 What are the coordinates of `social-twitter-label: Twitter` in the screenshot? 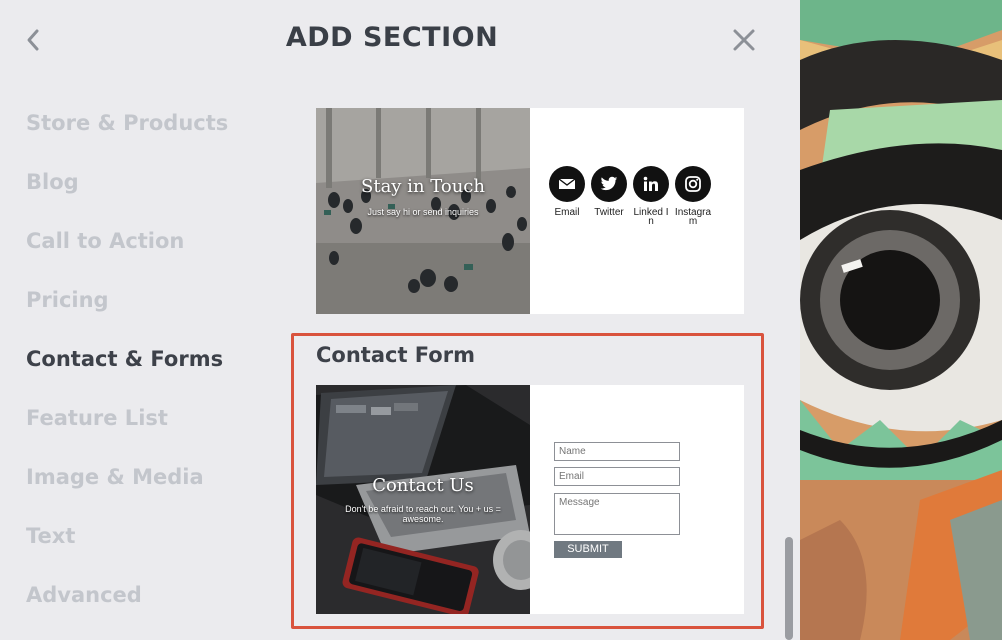 It's located at (609, 212).